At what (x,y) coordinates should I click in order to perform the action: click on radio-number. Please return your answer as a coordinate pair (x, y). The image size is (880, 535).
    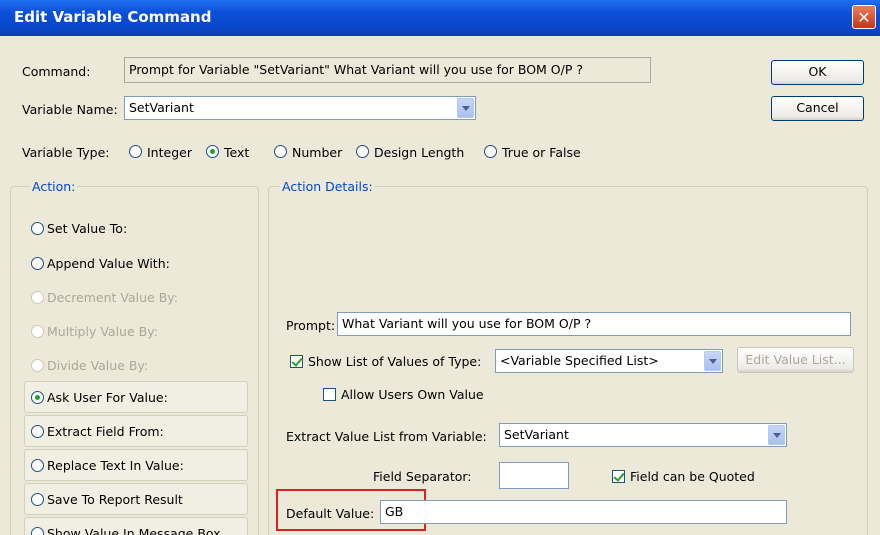
    Looking at the image, I should click on (280, 151).